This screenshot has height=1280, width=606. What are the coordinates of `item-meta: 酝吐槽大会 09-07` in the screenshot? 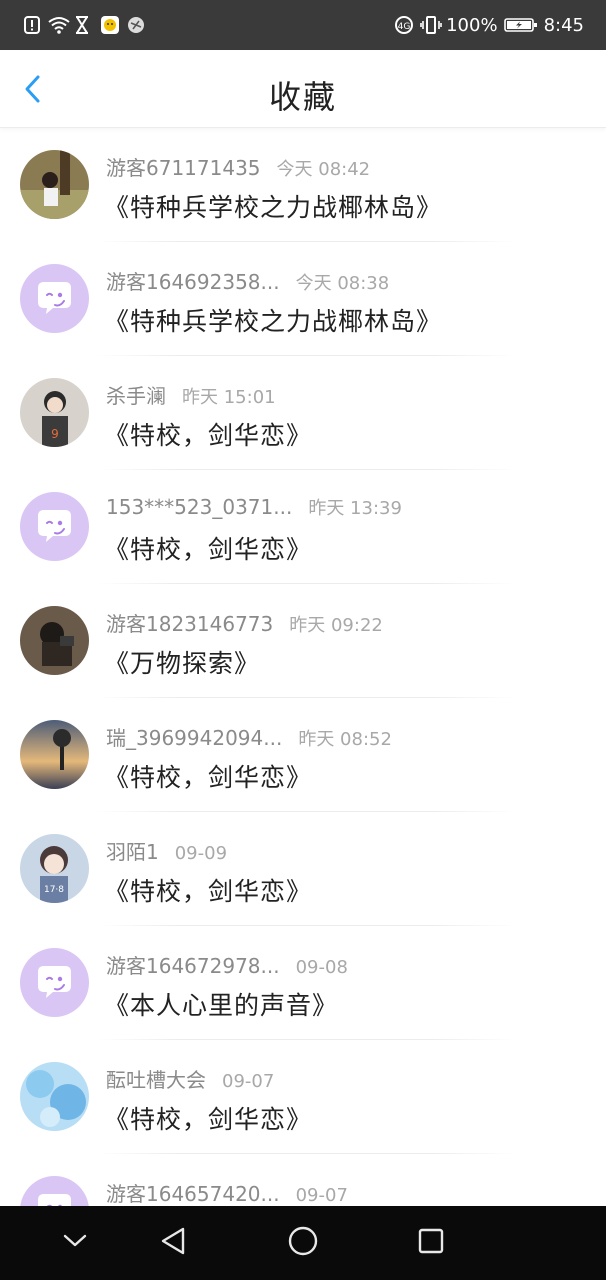 It's located at (190, 1078).